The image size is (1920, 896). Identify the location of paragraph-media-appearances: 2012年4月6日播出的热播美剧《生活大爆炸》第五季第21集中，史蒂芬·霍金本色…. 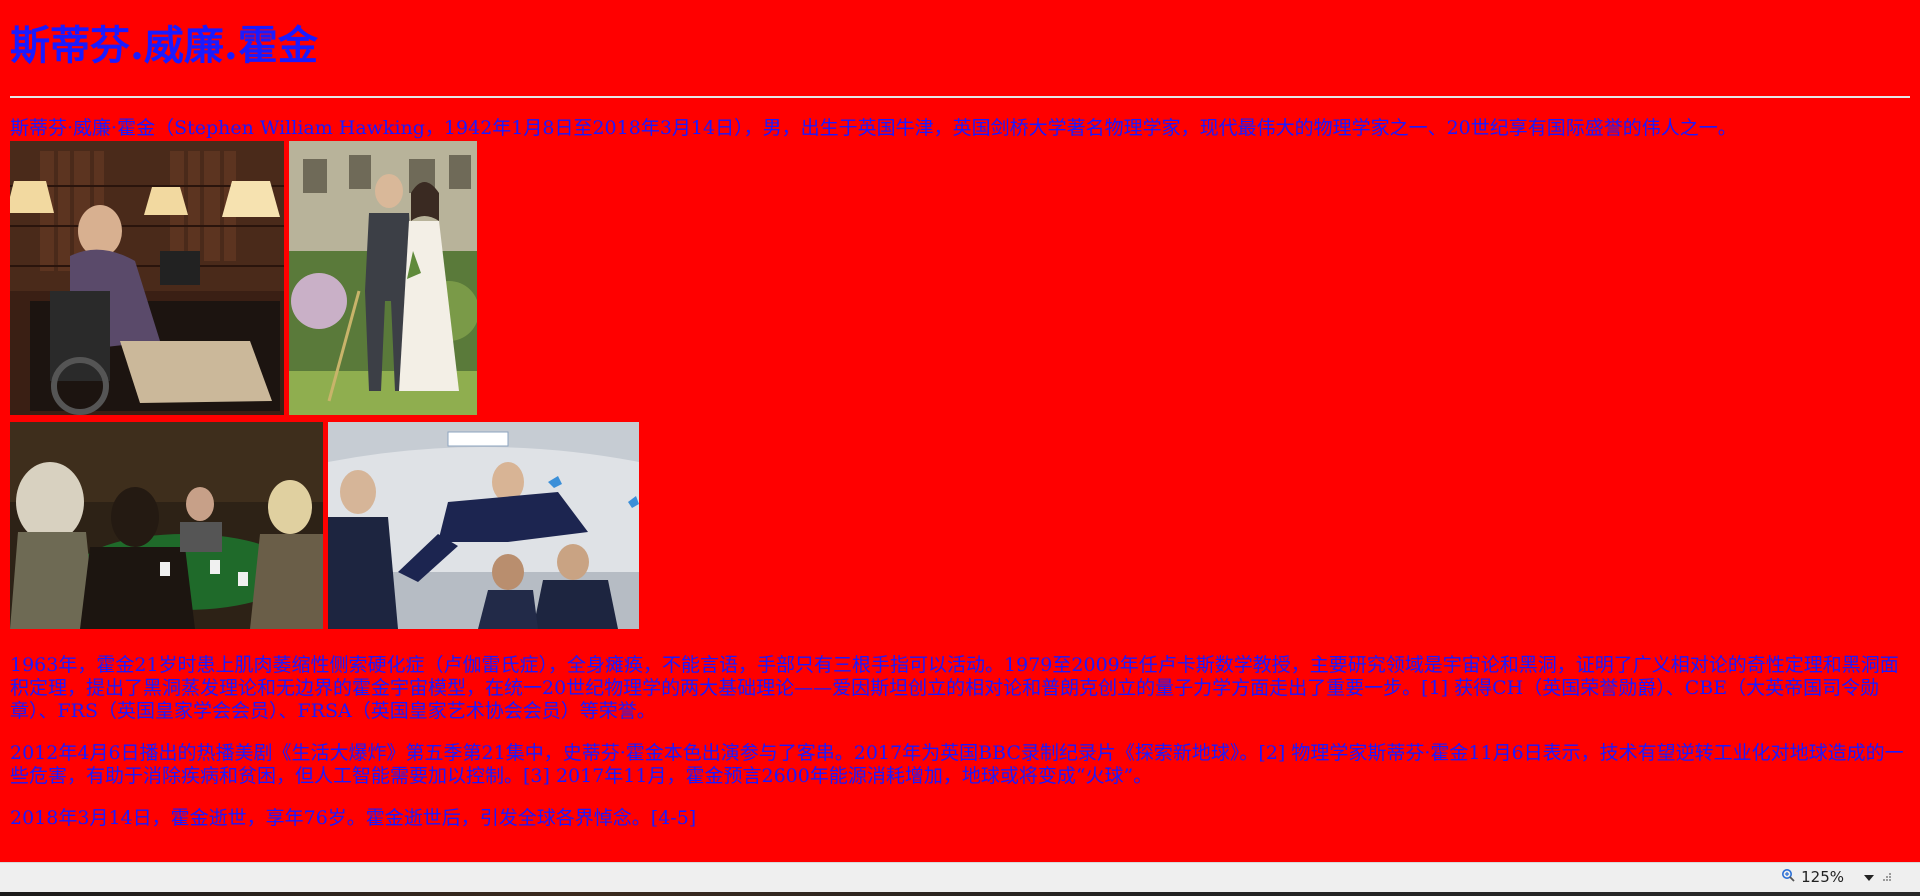
(957, 764).